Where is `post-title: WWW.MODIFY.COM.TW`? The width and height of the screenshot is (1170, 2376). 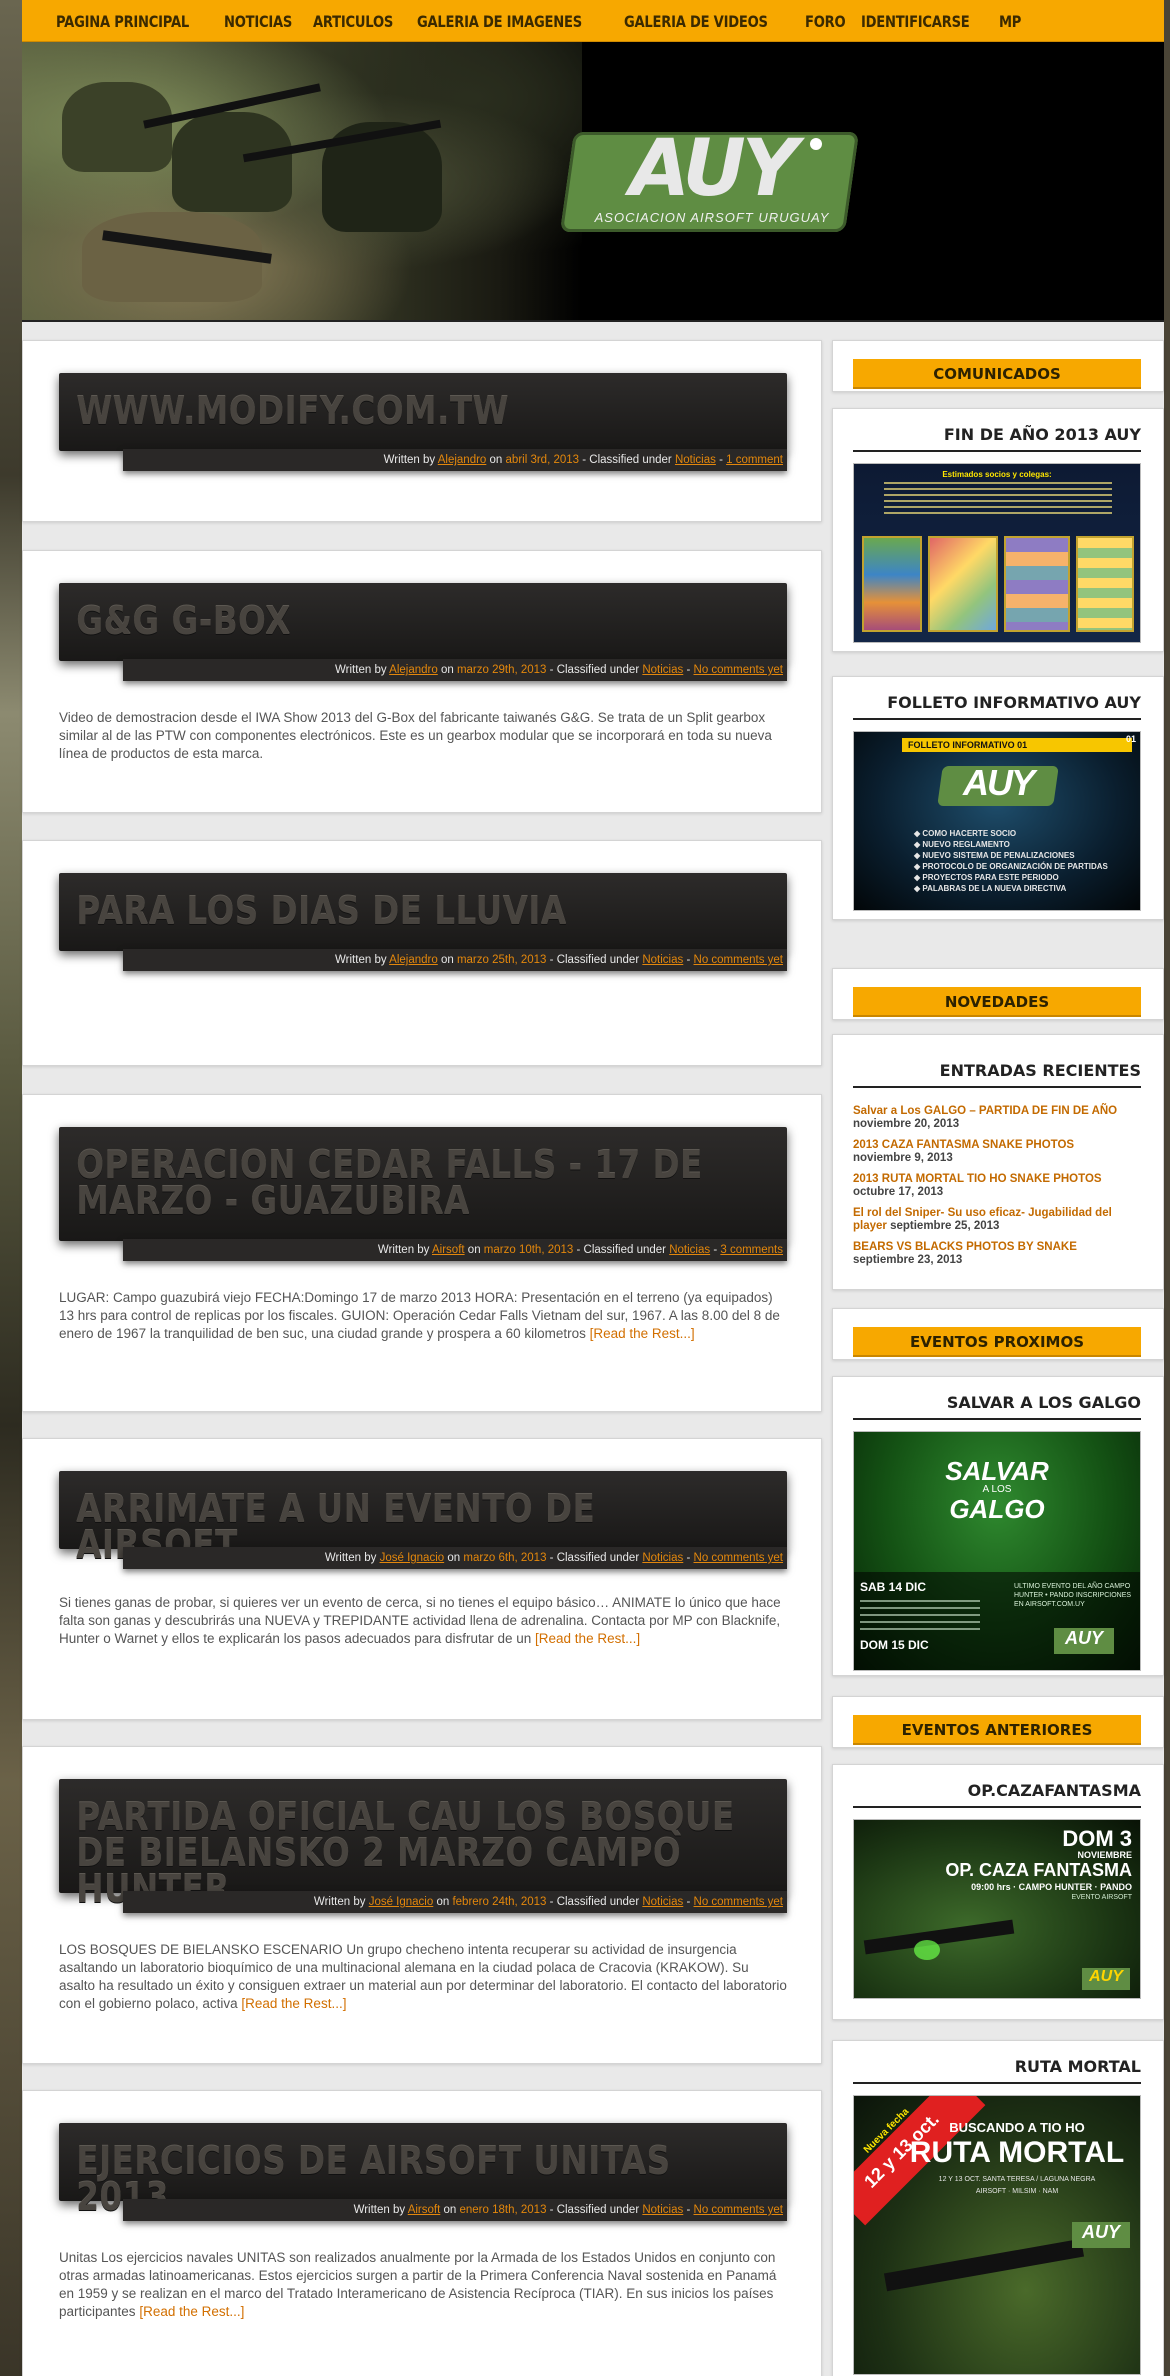
post-title: WWW.MODIFY.COM.TW is located at coordinates (416, 406).